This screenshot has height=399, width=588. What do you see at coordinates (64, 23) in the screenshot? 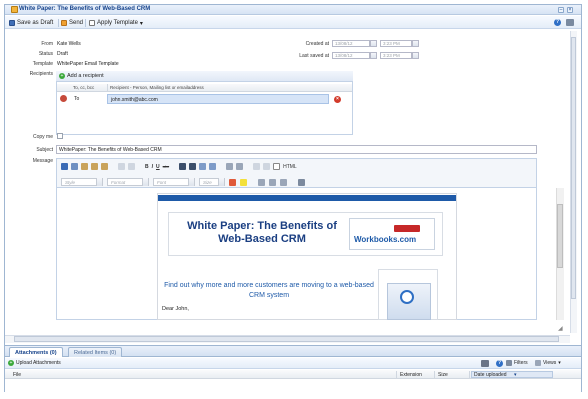
I see `send-mail-icon` at bounding box center [64, 23].